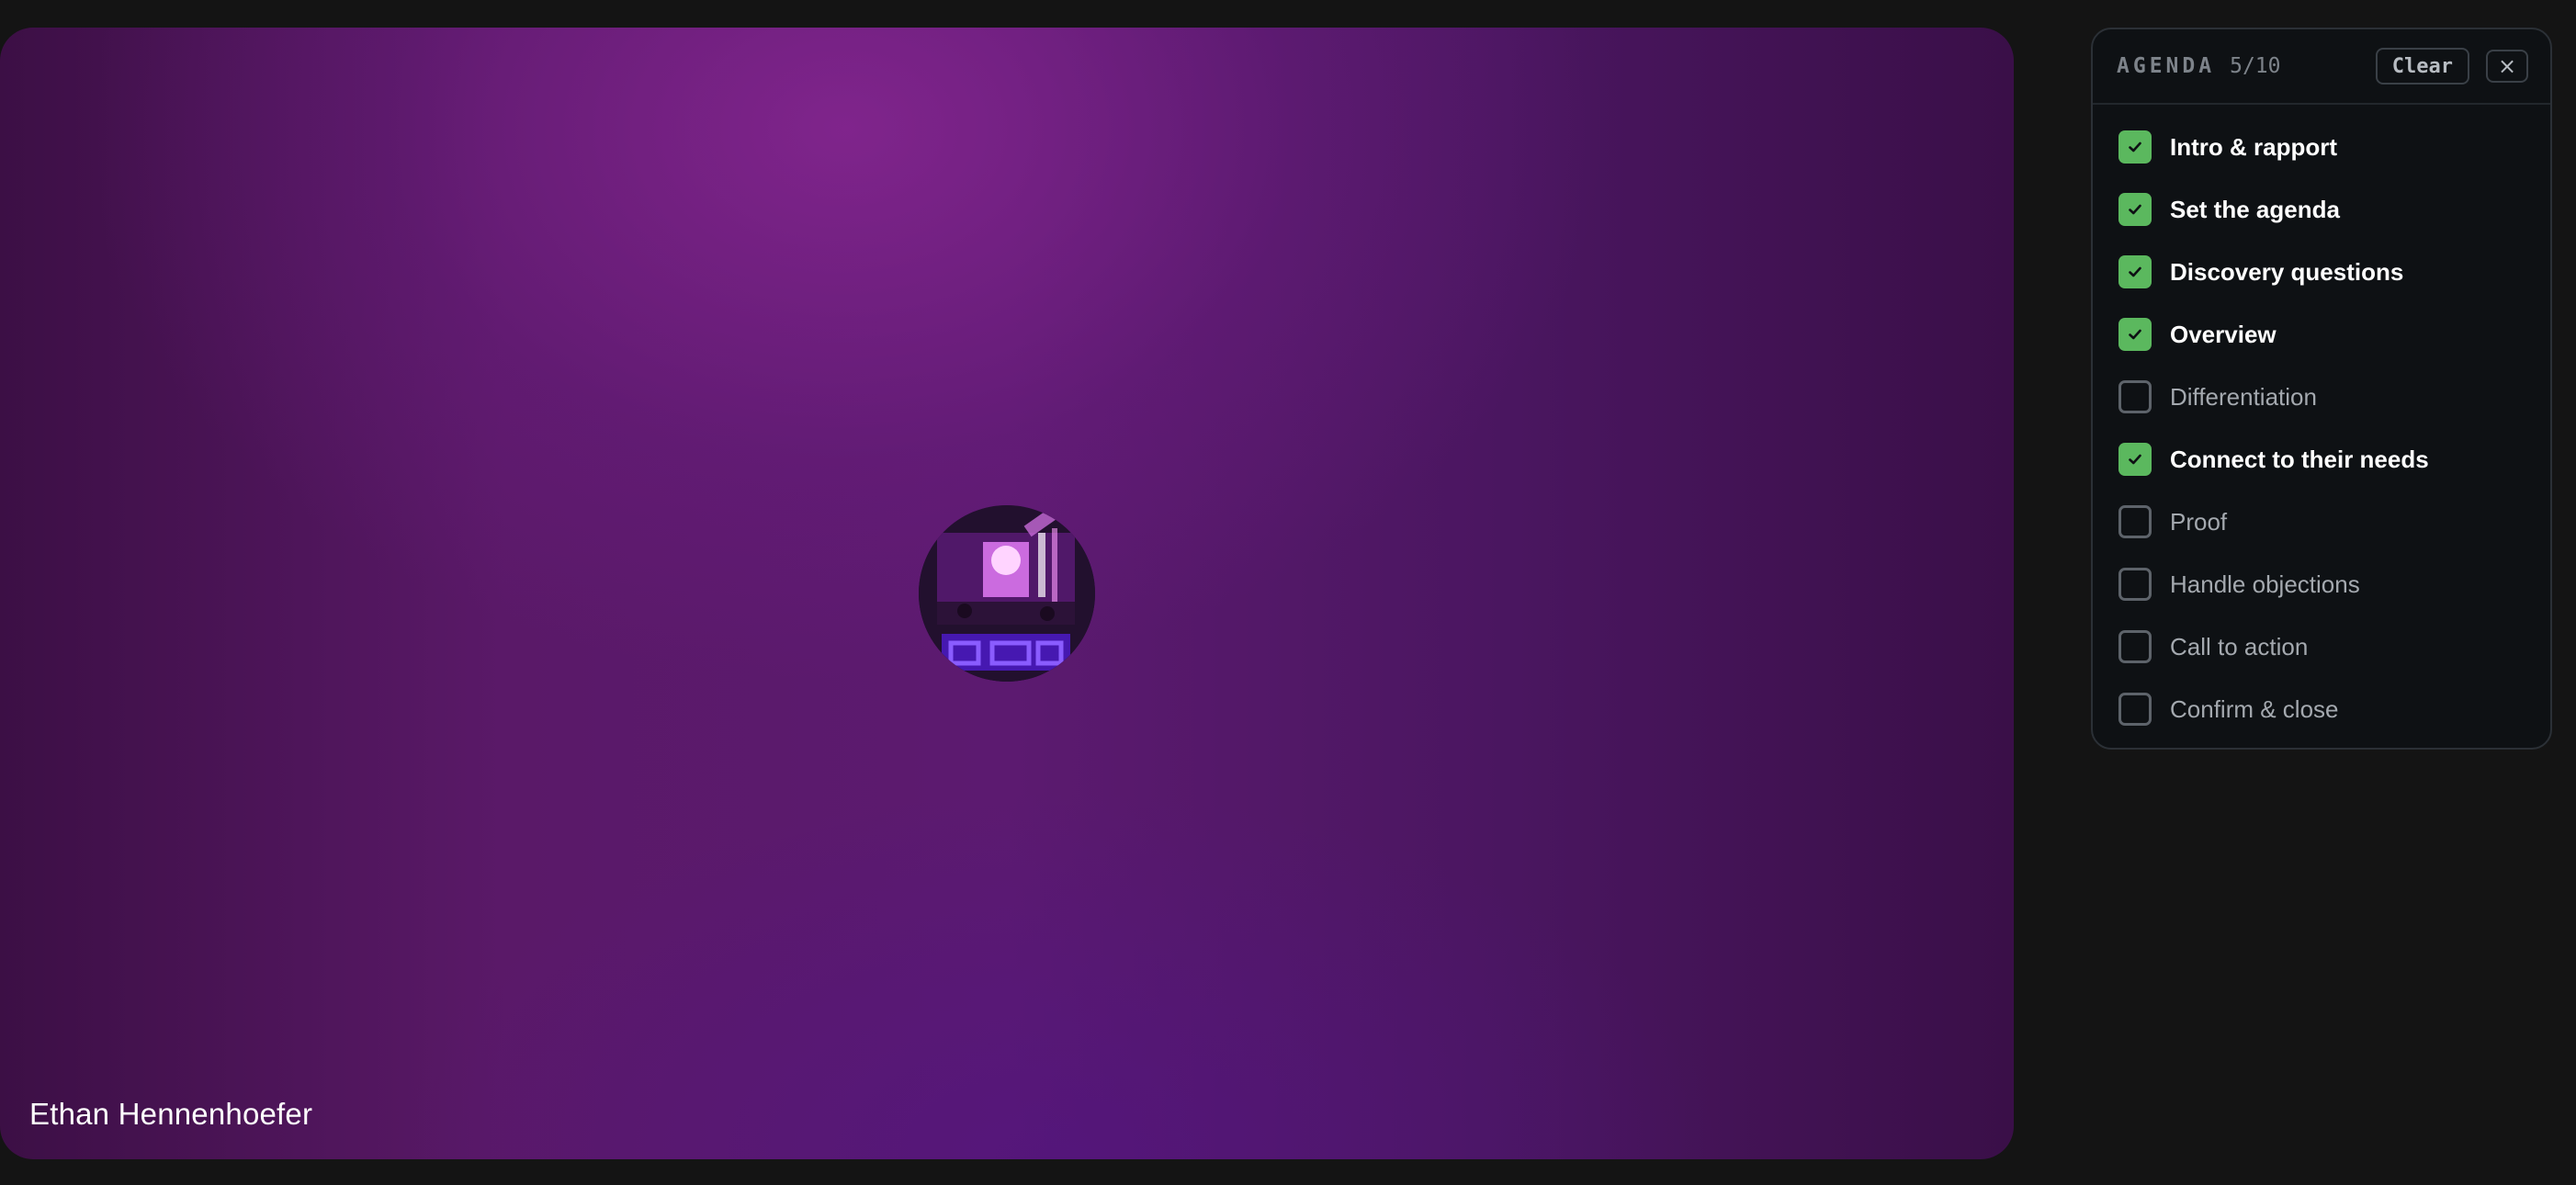 The height and width of the screenshot is (1185, 2576). I want to click on agenda-item: Handle objections, so click(2321, 584).